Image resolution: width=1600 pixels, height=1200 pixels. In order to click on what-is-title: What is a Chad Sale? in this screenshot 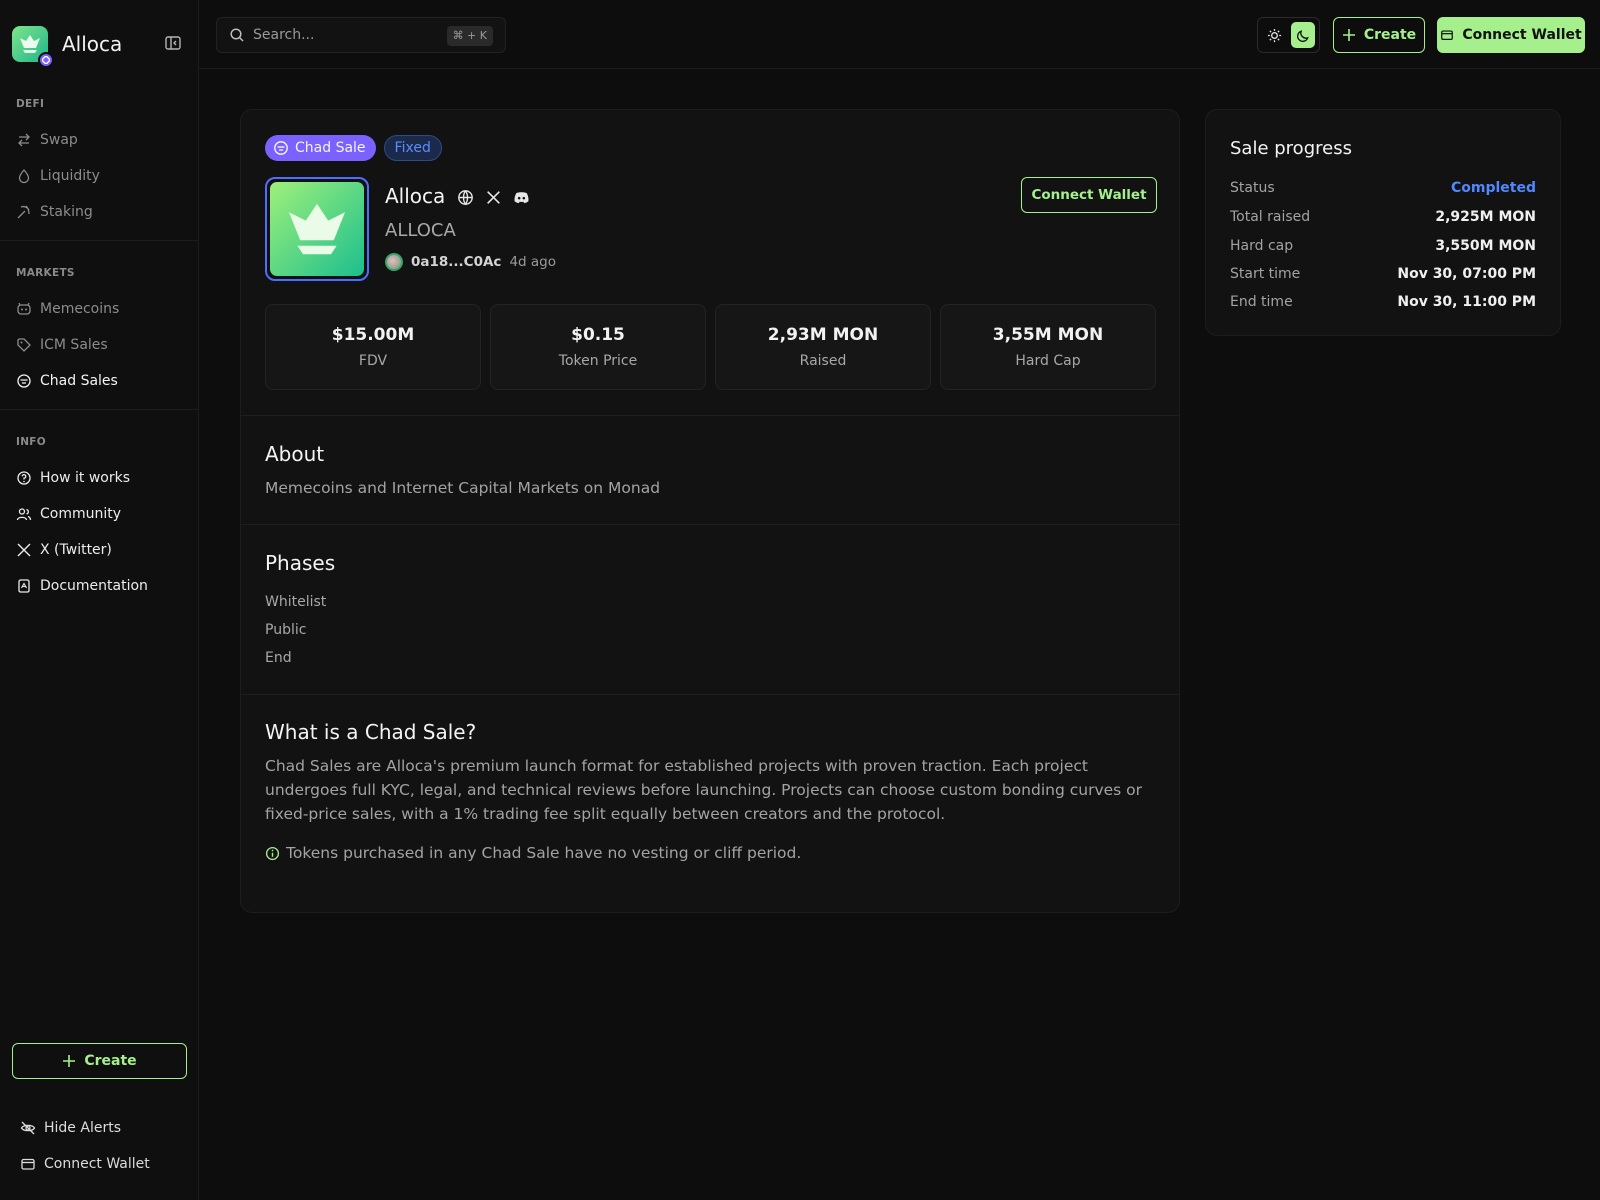, I will do `click(371, 732)`.